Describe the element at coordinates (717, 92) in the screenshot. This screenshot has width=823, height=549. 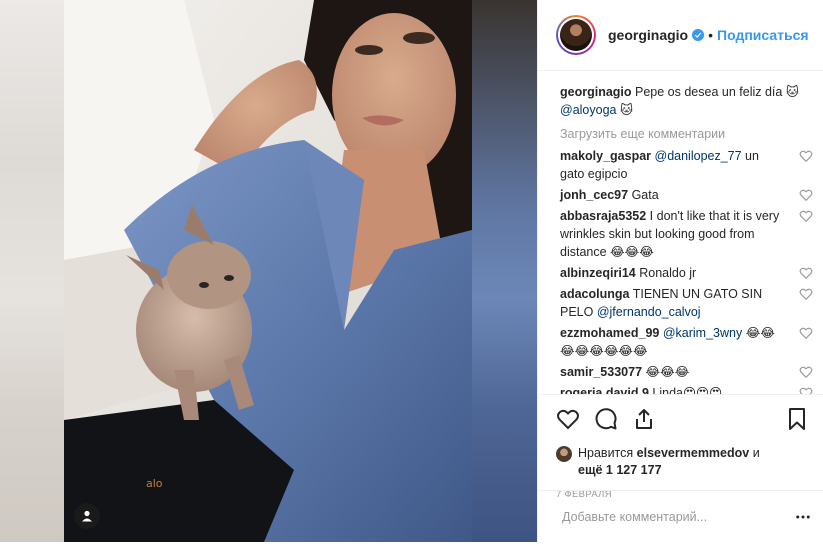
I see `caption-text: Pepe os desea un feliz día 🐱` at that location.